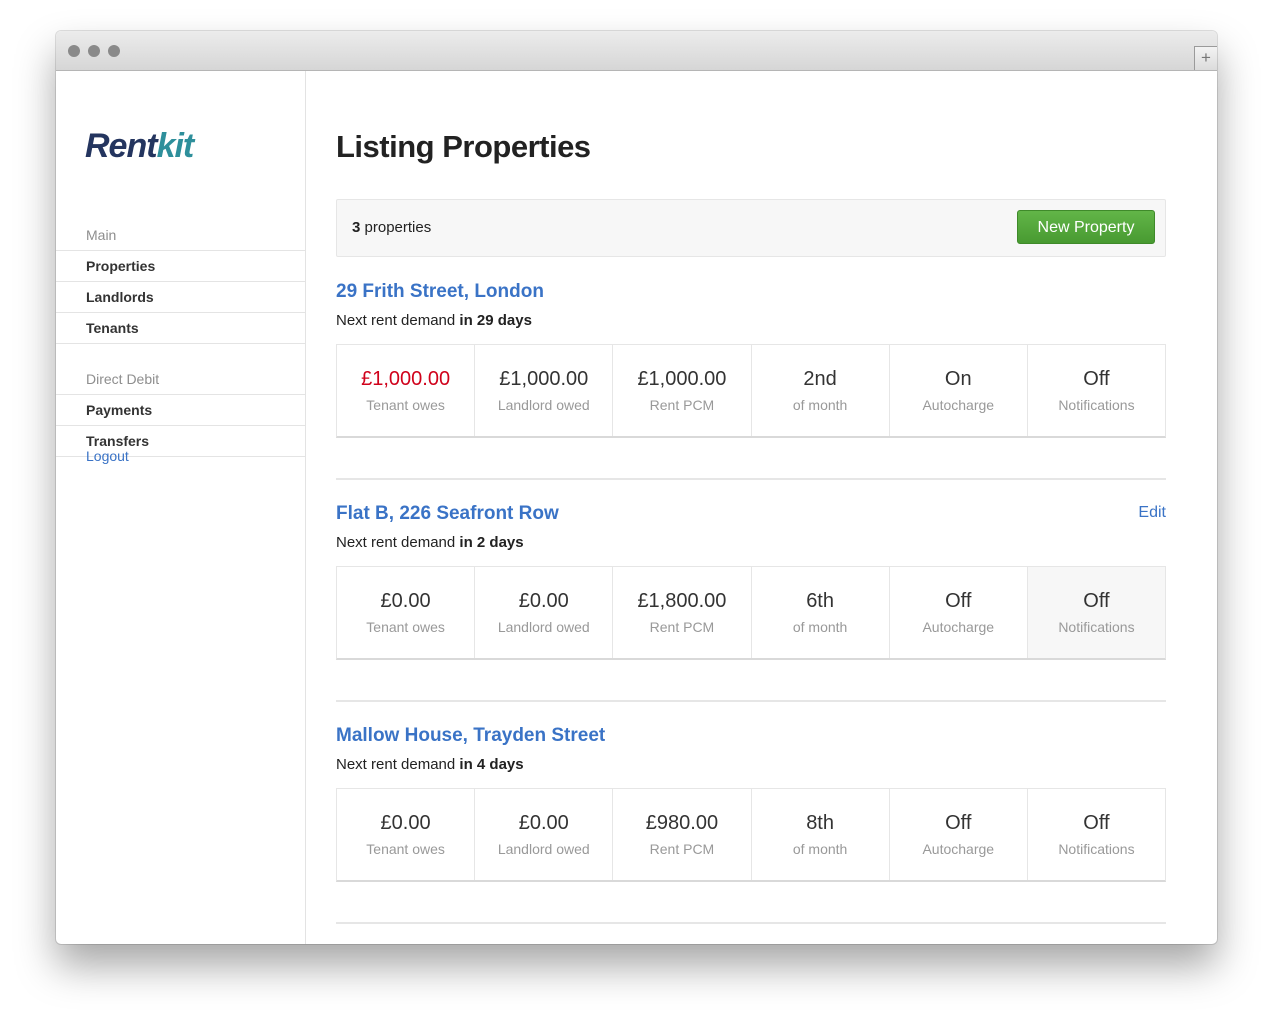  Describe the element at coordinates (491, 542) in the screenshot. I see `rent-demand-days: in 2 days` at that location.